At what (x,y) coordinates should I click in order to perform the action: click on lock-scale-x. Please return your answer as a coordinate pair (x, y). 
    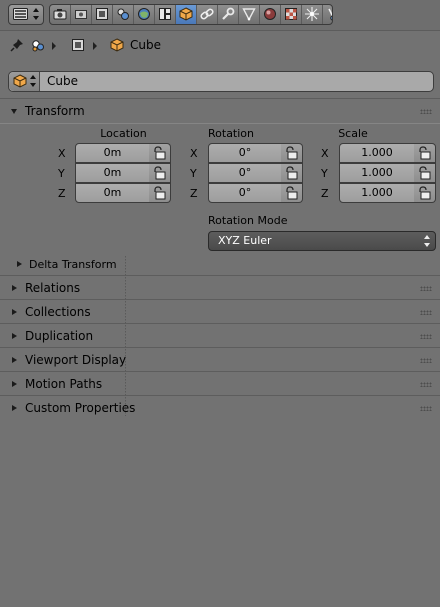
    Looking at the image, I should click on (425, 153).